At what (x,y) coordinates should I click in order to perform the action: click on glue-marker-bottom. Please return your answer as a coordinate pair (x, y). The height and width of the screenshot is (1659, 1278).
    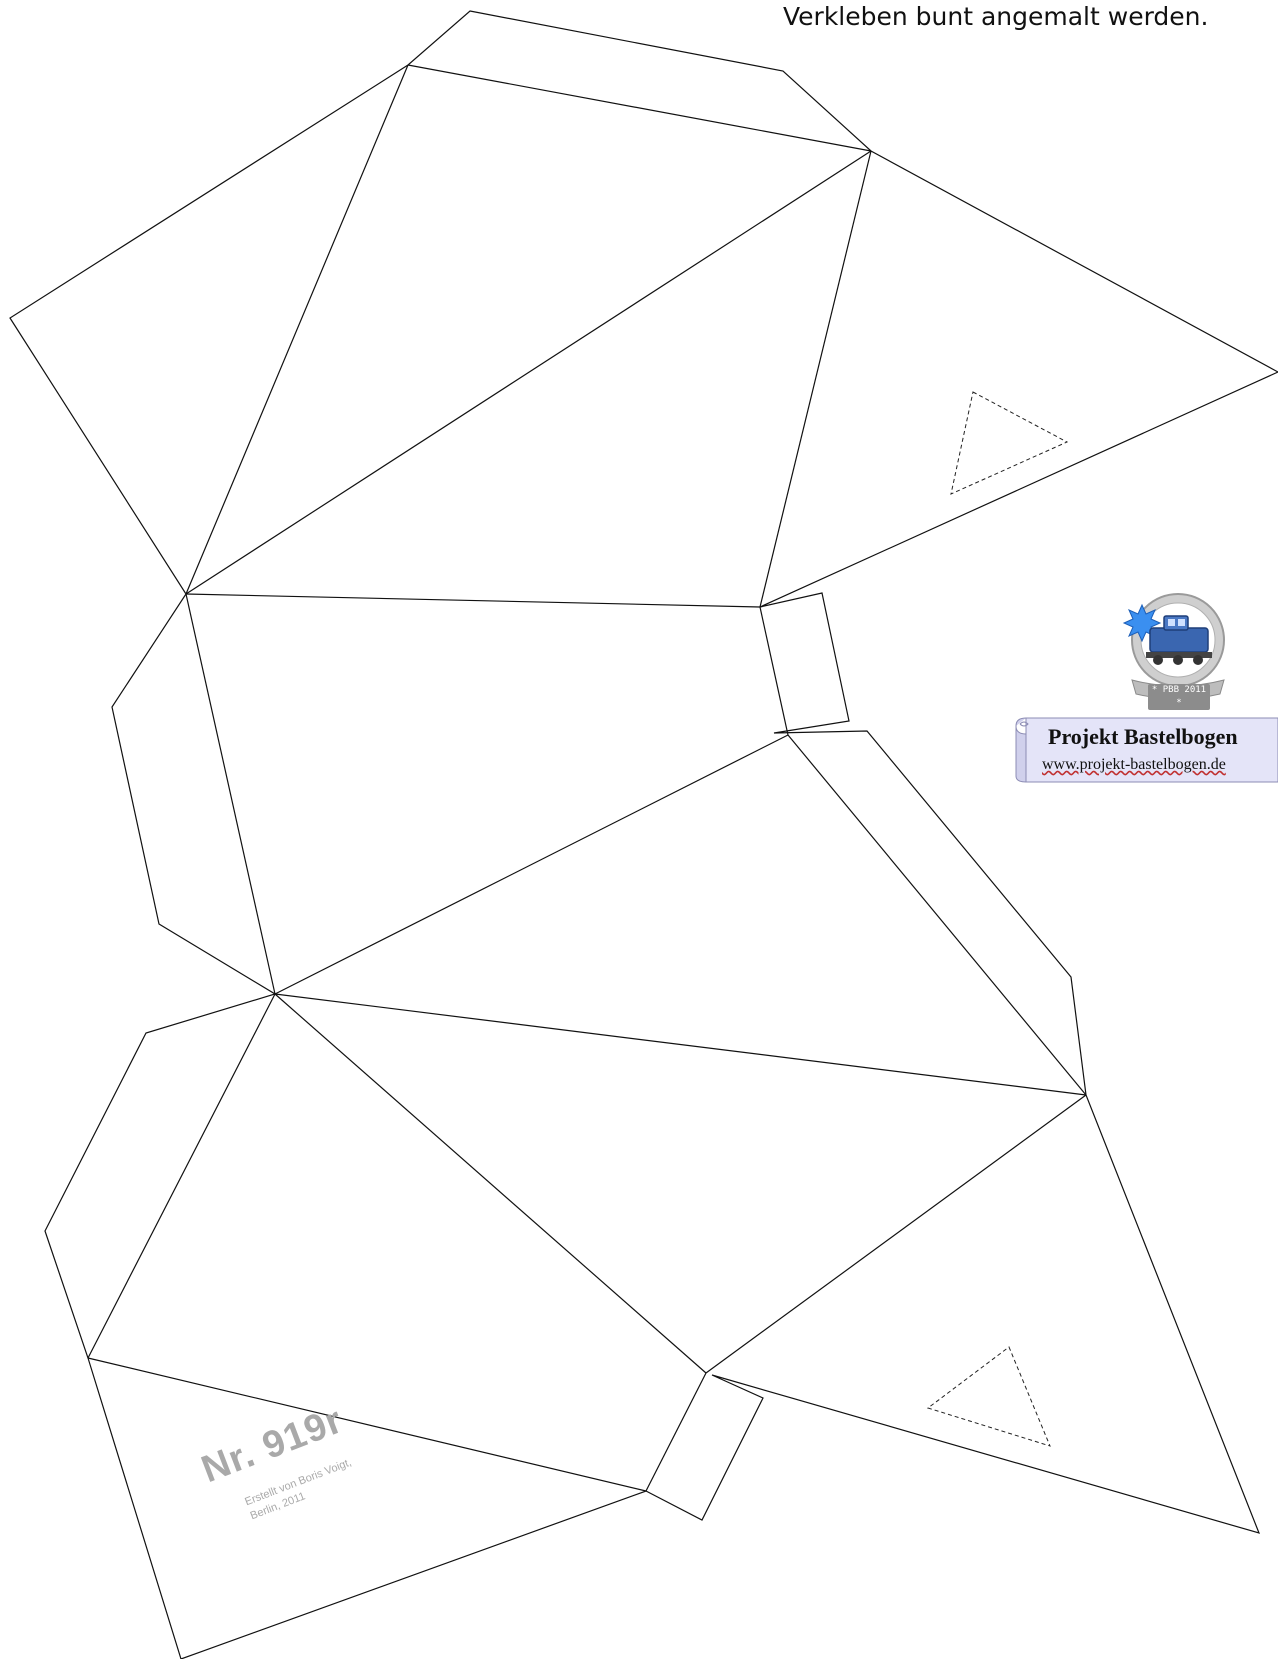
    Looking at the image, I should click on (988, 1396).